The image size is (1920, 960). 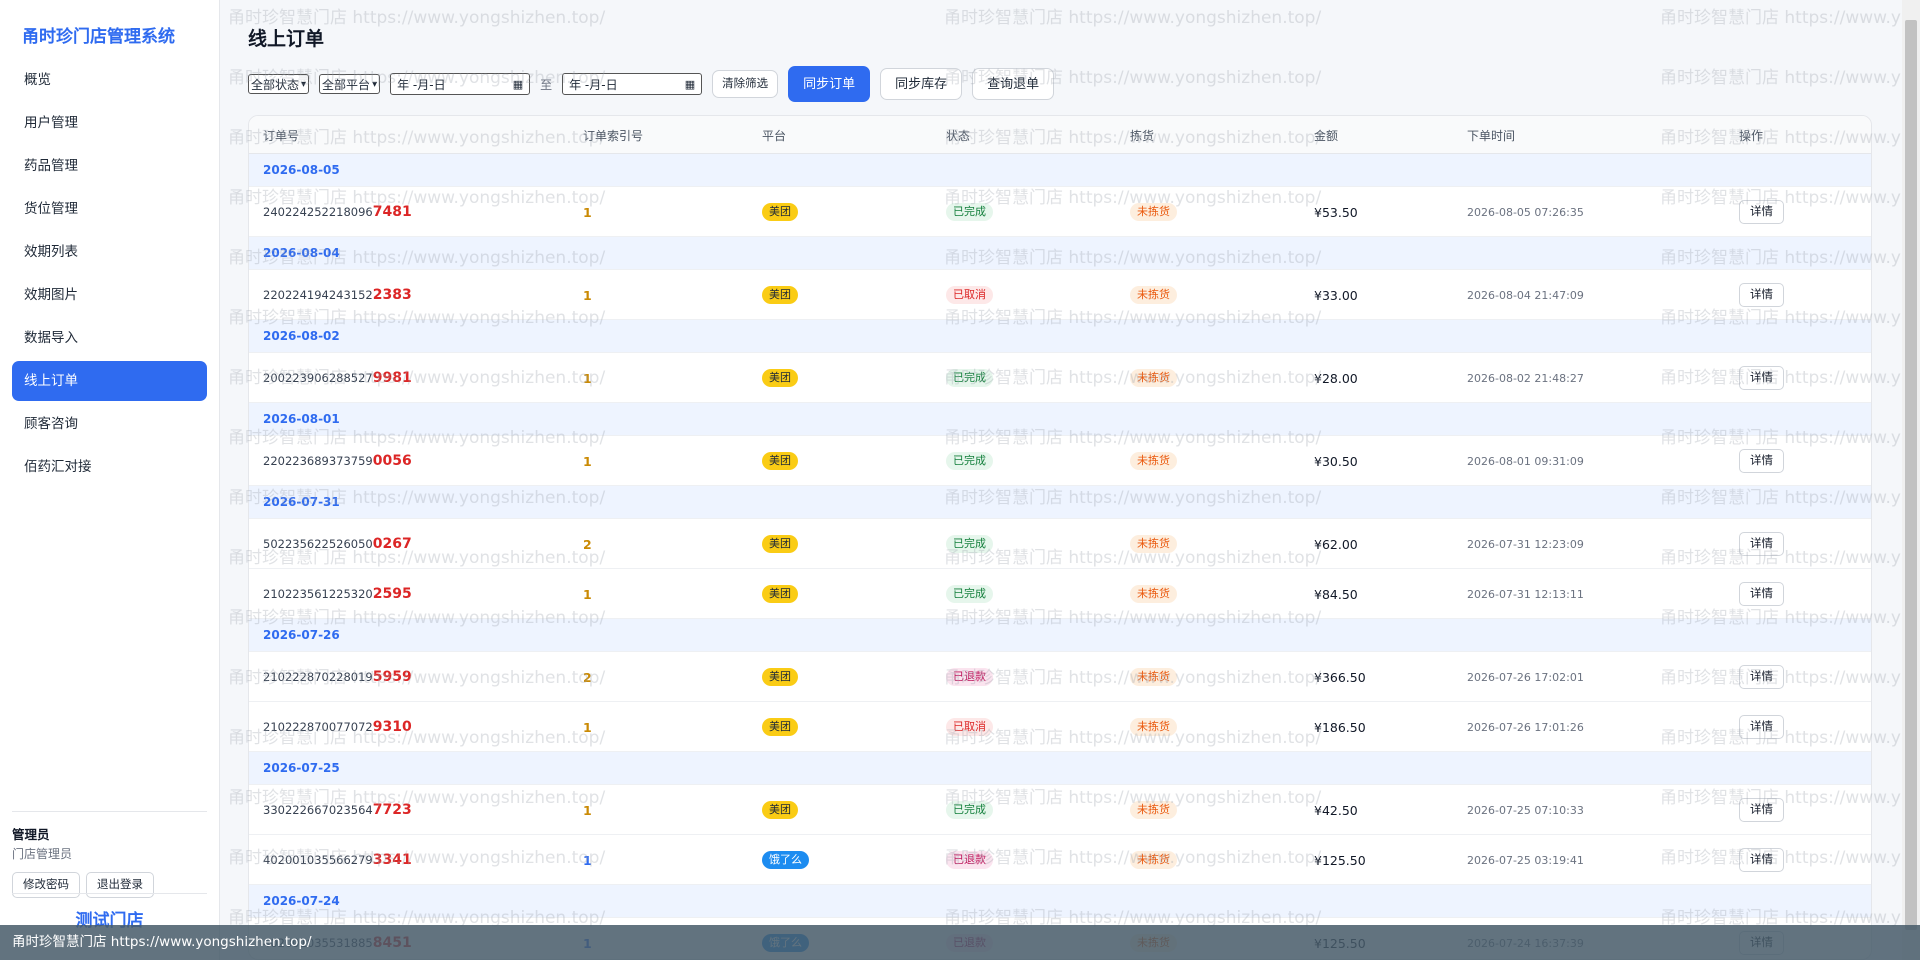 I want to click on column-header-amount: 金额, so click(x=1326, y=135).